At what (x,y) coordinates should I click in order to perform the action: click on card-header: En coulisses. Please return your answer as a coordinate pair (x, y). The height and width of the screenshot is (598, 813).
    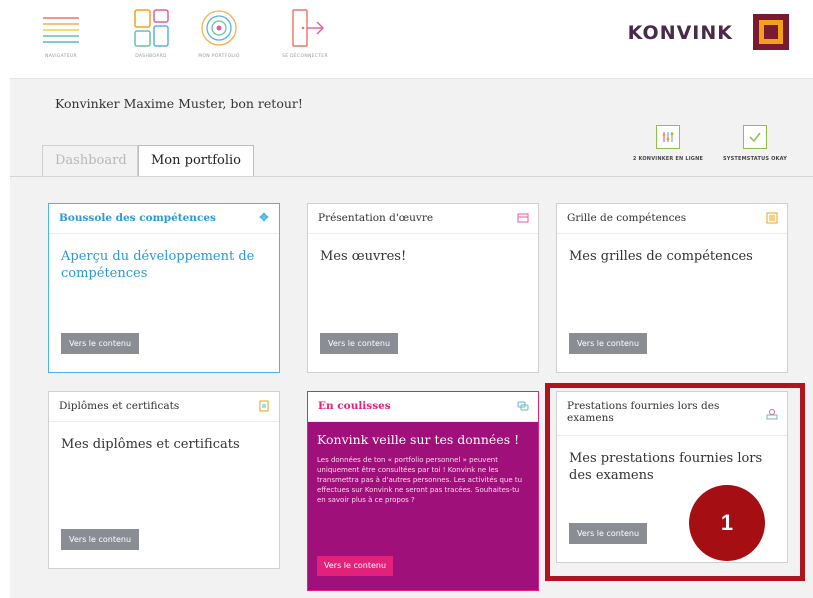
    Looking at the image, I should click on (423, 407).